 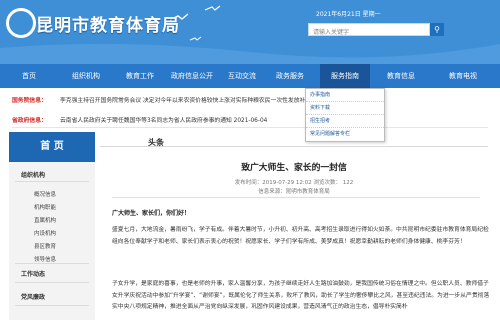 I want to click on sidebar-item-leaders: 领导信息, so click(x=52, y=259).